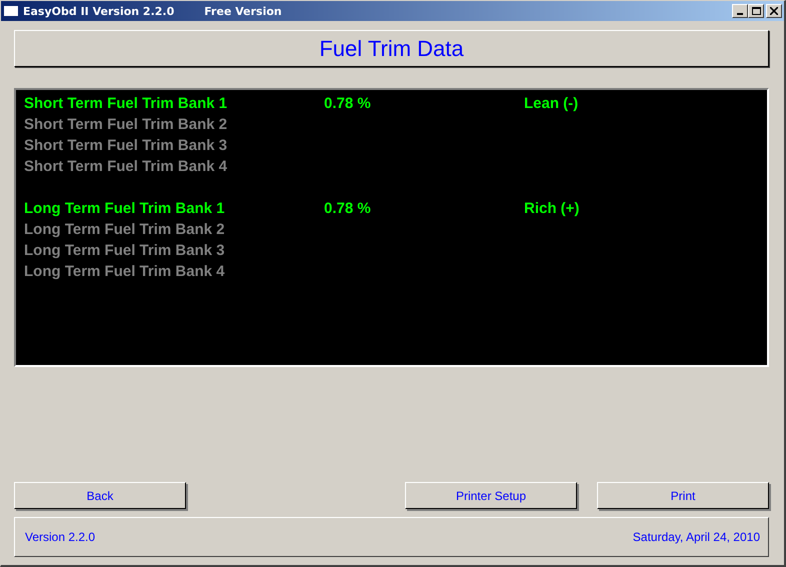  I want to click on minimize-button, so click(740, 11).